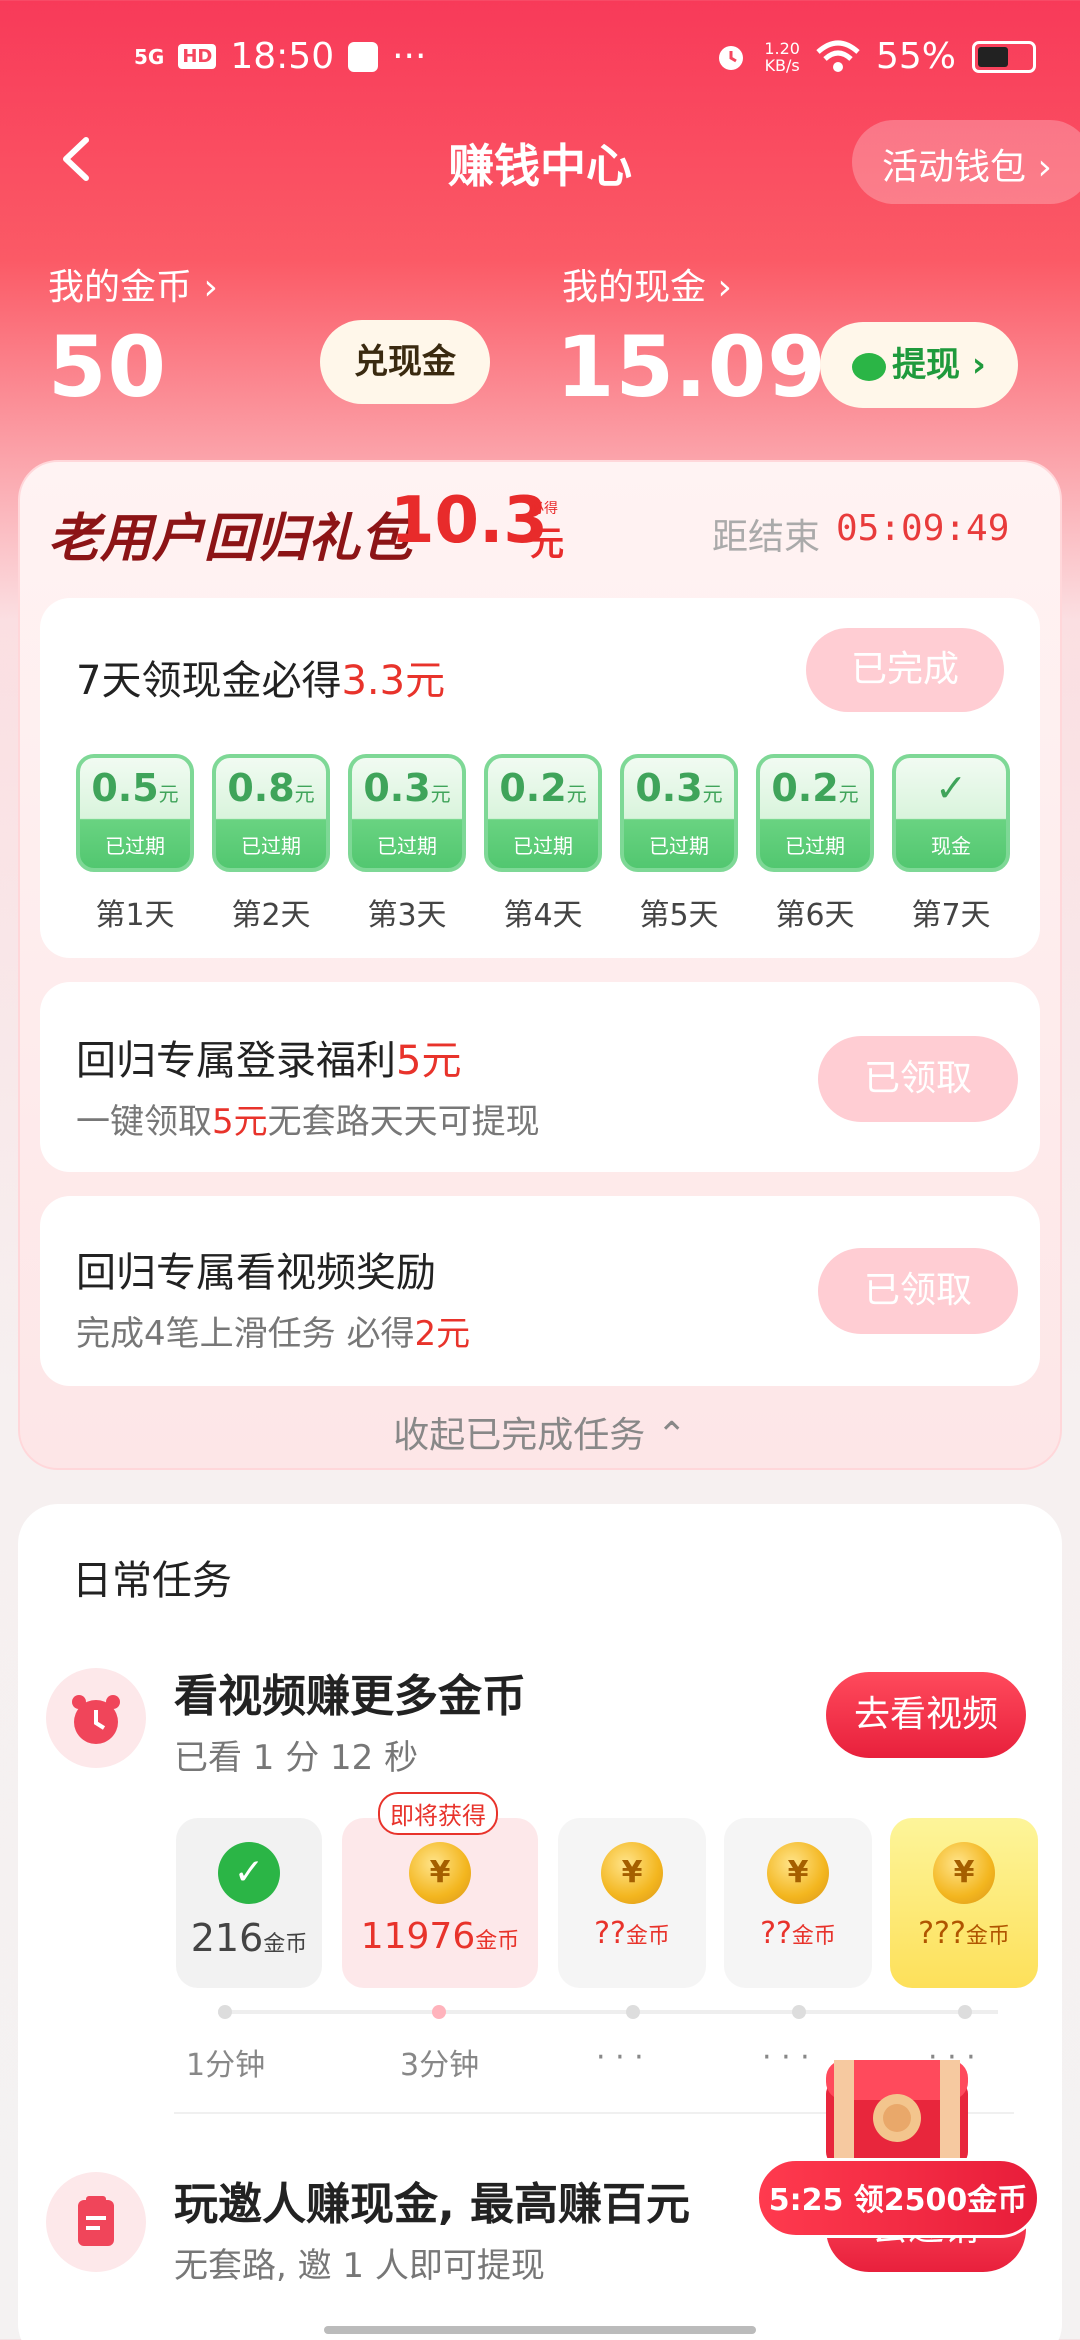  Describe the element at coordinates (432, 2204) in the screenshot. I see `invite-title: 玩邀人赚现金, 最高赚百元` at that location.